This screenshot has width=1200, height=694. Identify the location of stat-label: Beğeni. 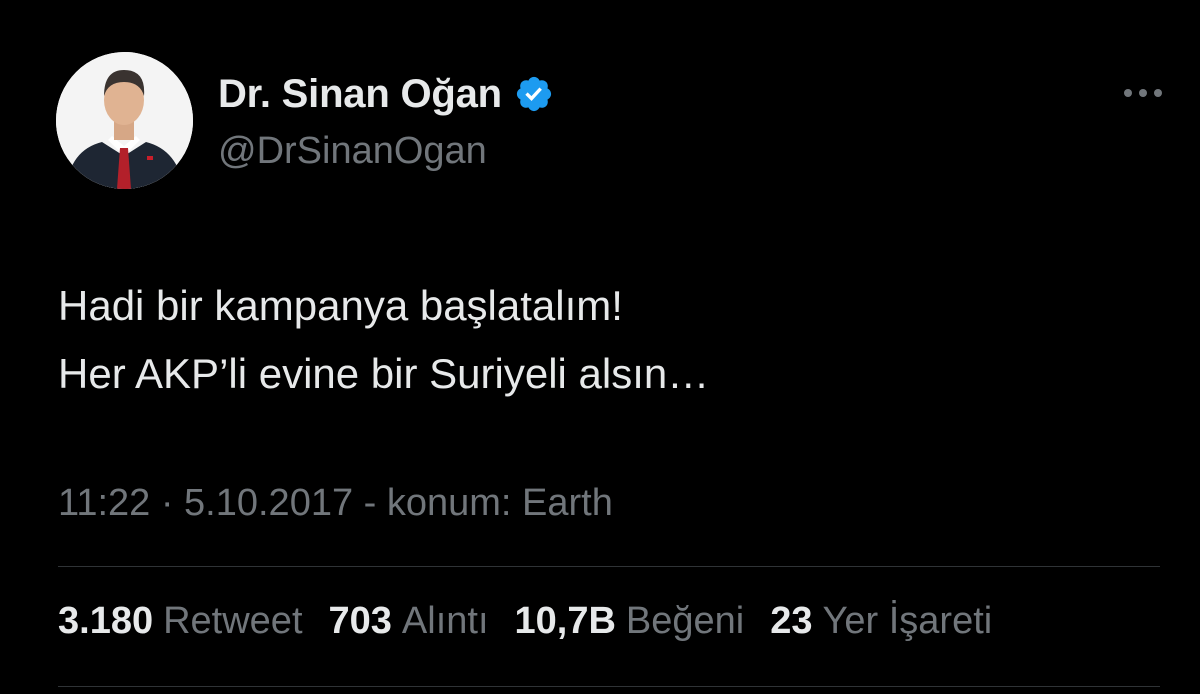
(685, 621).